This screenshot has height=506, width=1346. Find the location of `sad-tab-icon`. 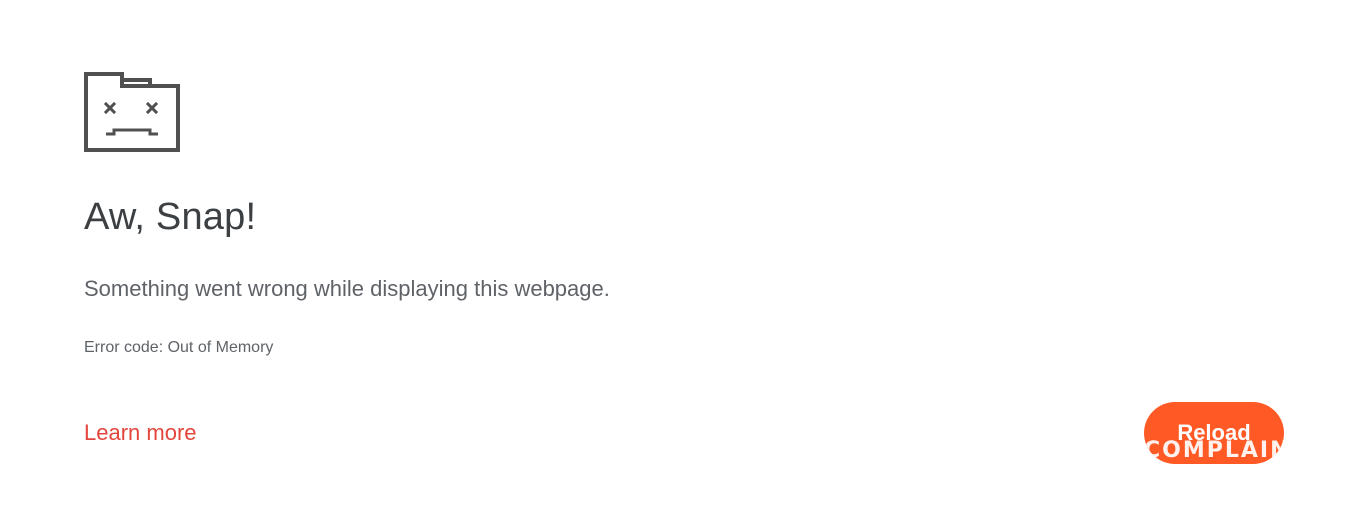

sad-tab-icon is located at coordinates (132, 112).